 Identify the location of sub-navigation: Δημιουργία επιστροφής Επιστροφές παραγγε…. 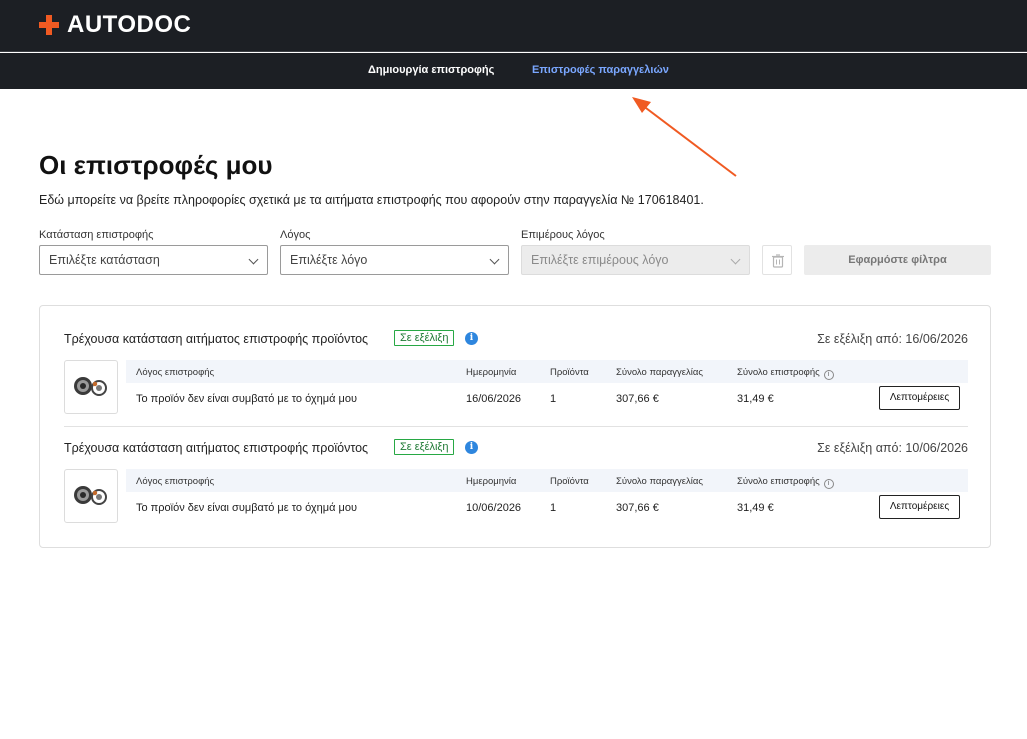
(513, 71).